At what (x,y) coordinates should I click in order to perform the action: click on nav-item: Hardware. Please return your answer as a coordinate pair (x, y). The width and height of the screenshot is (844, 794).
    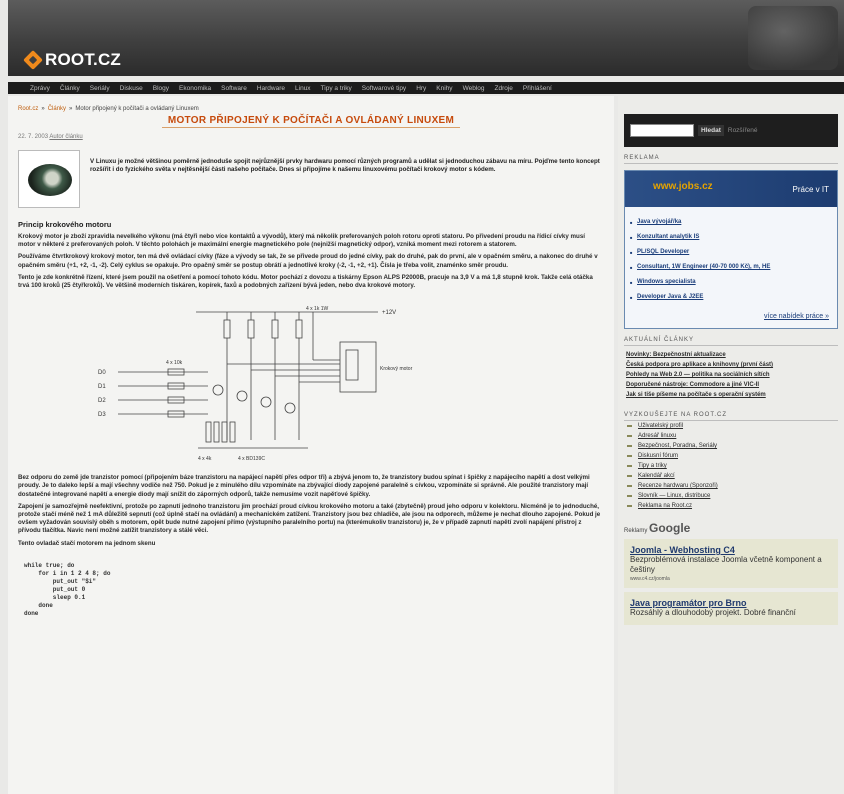
    Looking at the image, I should click on (271, 88).